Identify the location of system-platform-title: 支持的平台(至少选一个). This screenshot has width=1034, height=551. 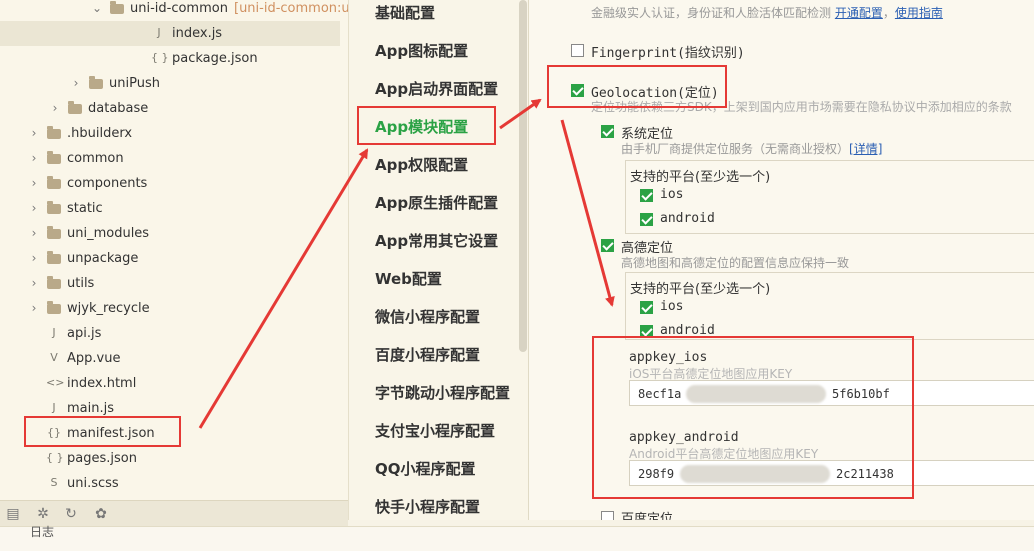
(700, 177).